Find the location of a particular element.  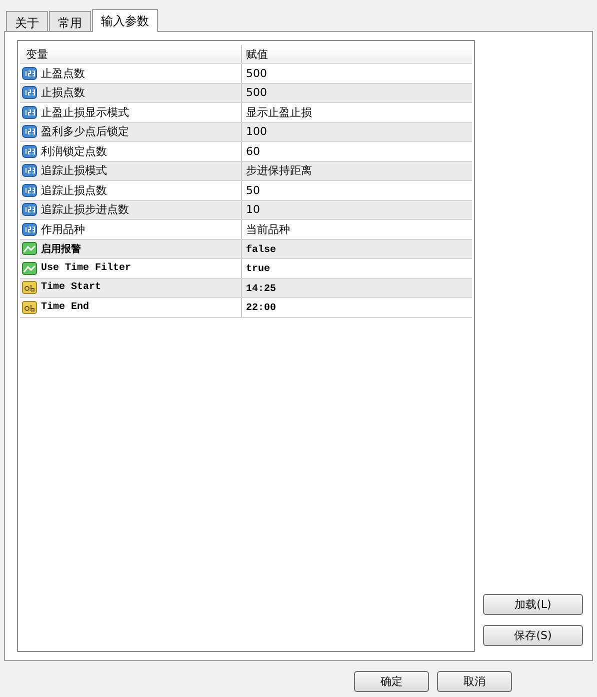

parameter-name: 止损点数 is located at coordinates (63, 92).